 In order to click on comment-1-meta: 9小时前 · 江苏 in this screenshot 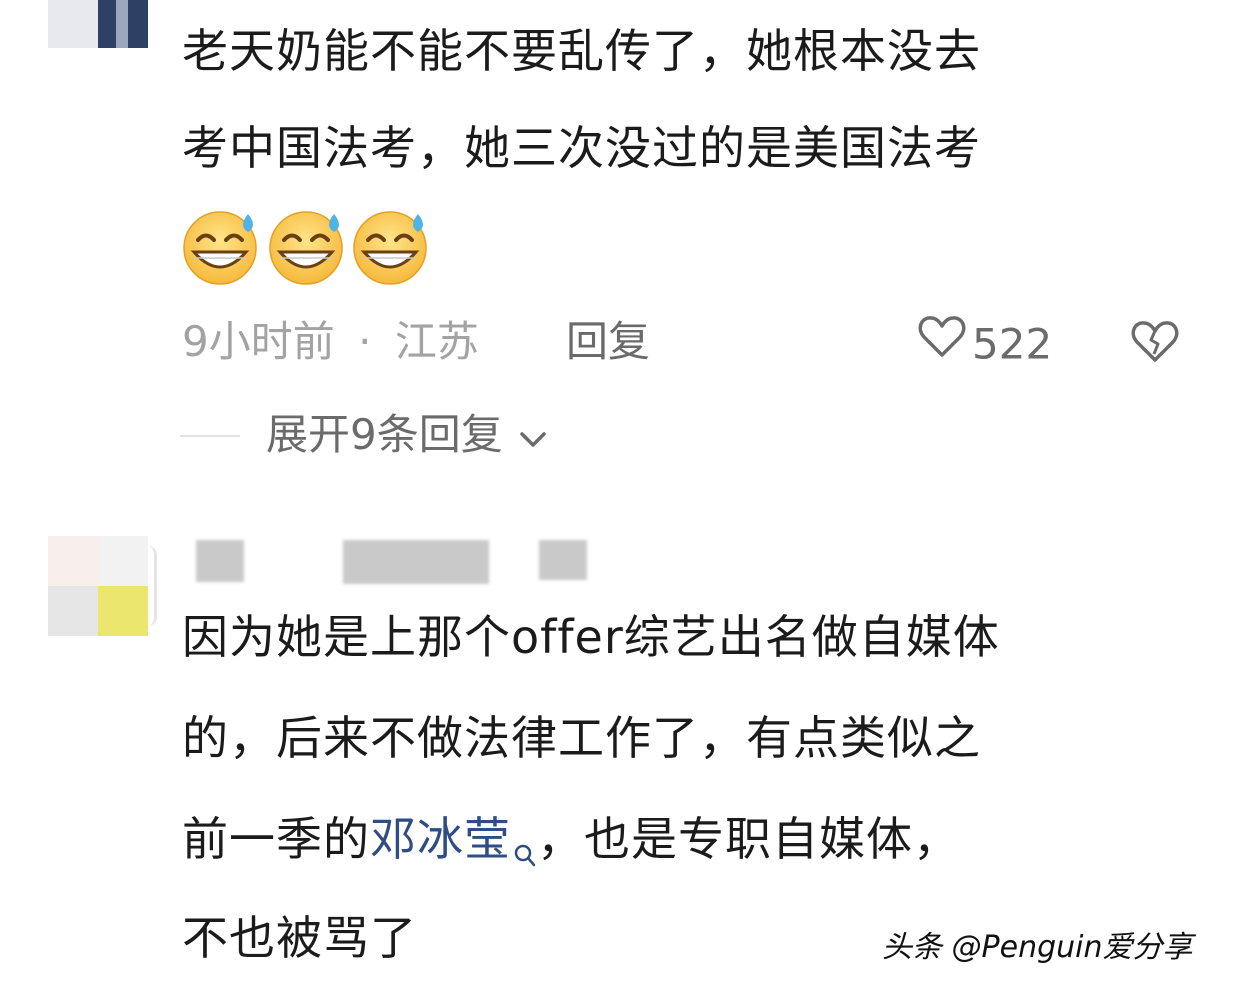, I will do `click(330, 342)`.